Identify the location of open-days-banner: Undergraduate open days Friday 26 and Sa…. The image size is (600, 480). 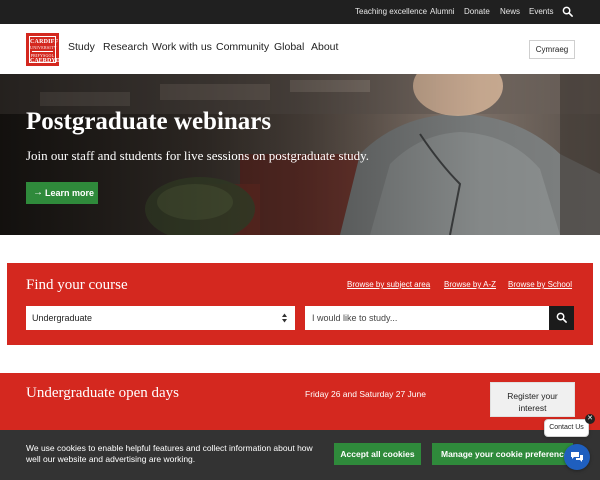
(300, 403).